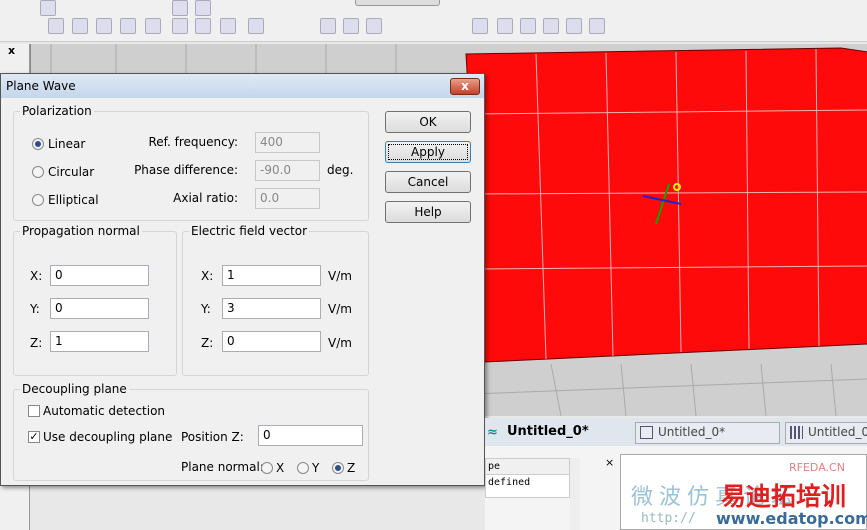  I want to click on radio-normal-z-label: Z, so click(351, 468).